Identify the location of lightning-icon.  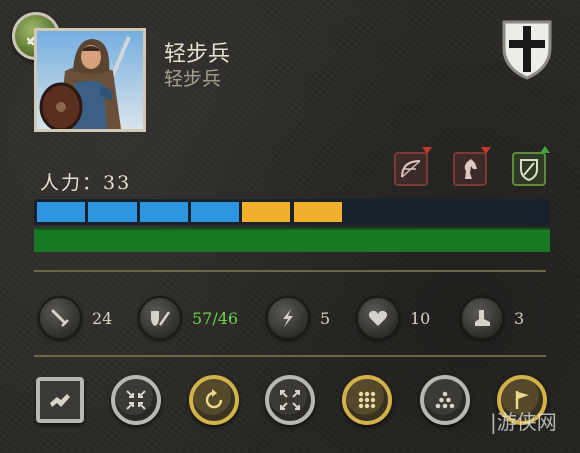
(288, 318).